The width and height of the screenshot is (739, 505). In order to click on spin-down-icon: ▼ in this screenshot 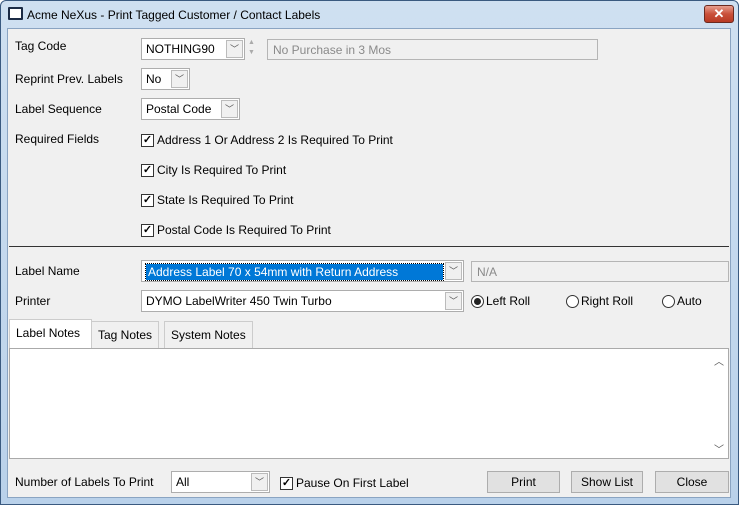, I will do `click(252, 53)`.